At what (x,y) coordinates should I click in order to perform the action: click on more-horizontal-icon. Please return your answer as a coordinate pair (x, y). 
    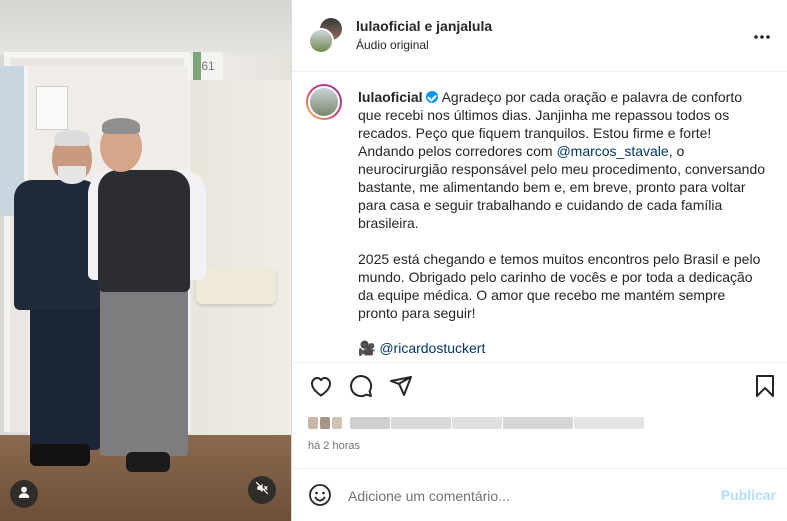
    Looking at the image, I should click on (762, 36).